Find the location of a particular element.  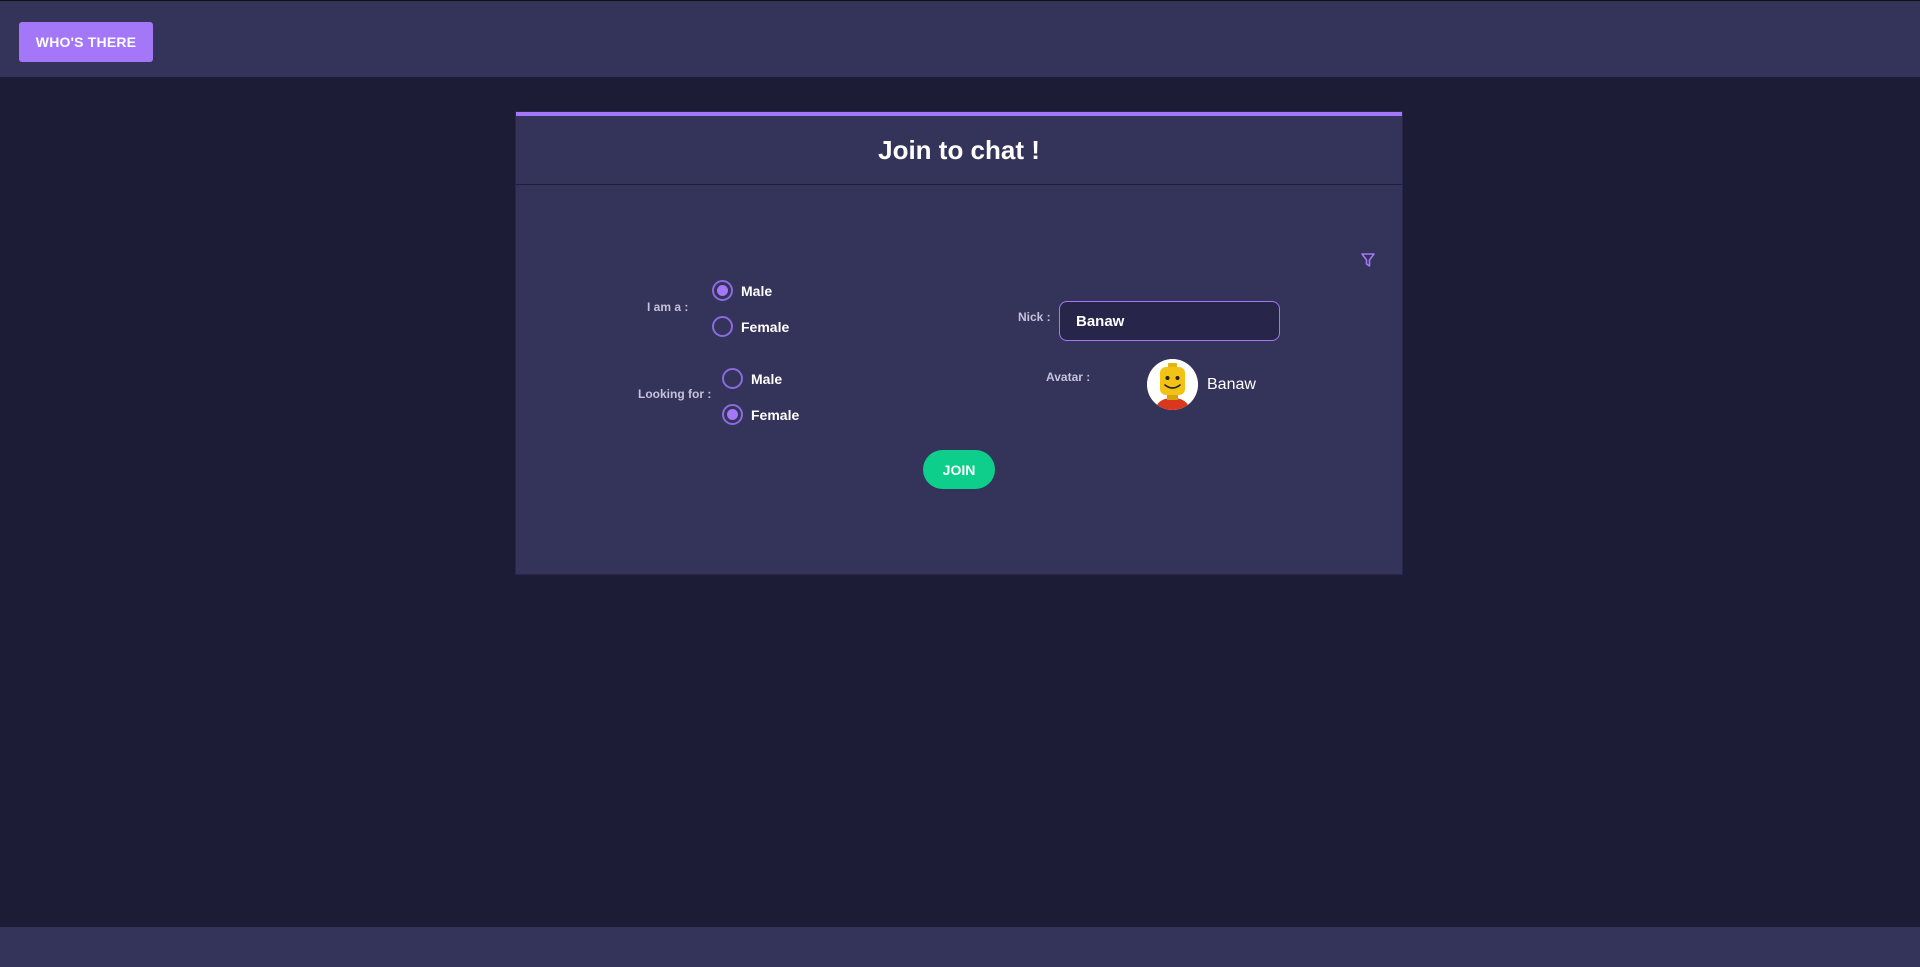

looking-female-radio: Female is located at coordinates (760, 414).